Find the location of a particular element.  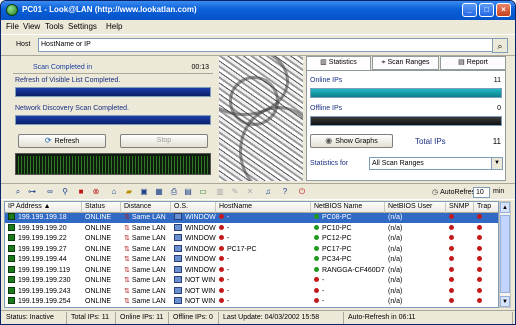

autorefresh-minutes-input: 10 is located at coordinates (481, 192).